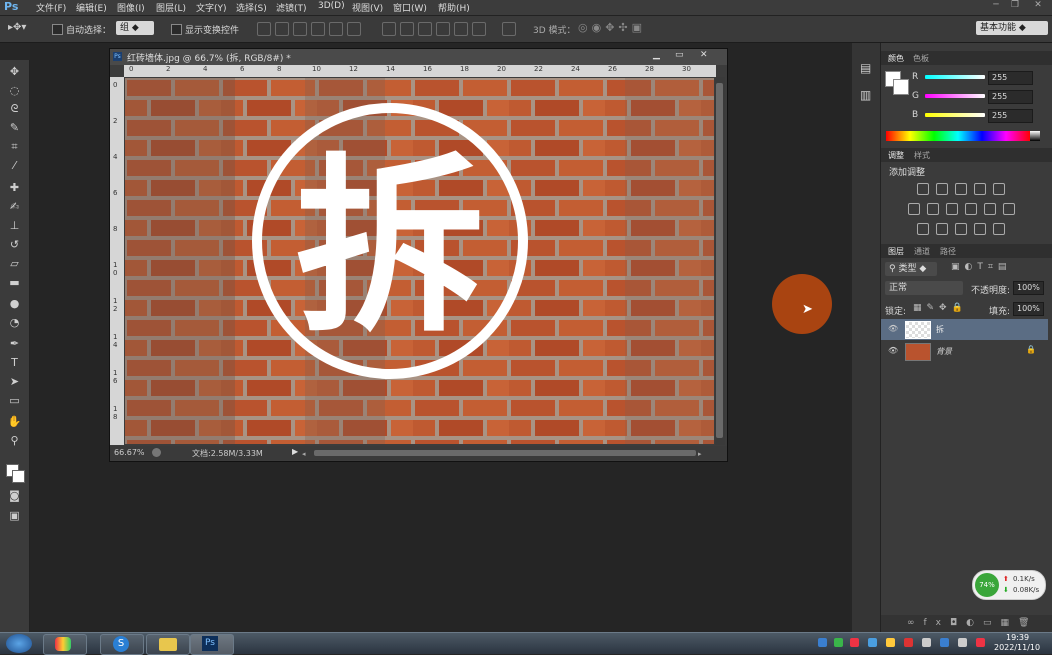  I want to click on taskbar-app-sogou: S, so click(122, 644).